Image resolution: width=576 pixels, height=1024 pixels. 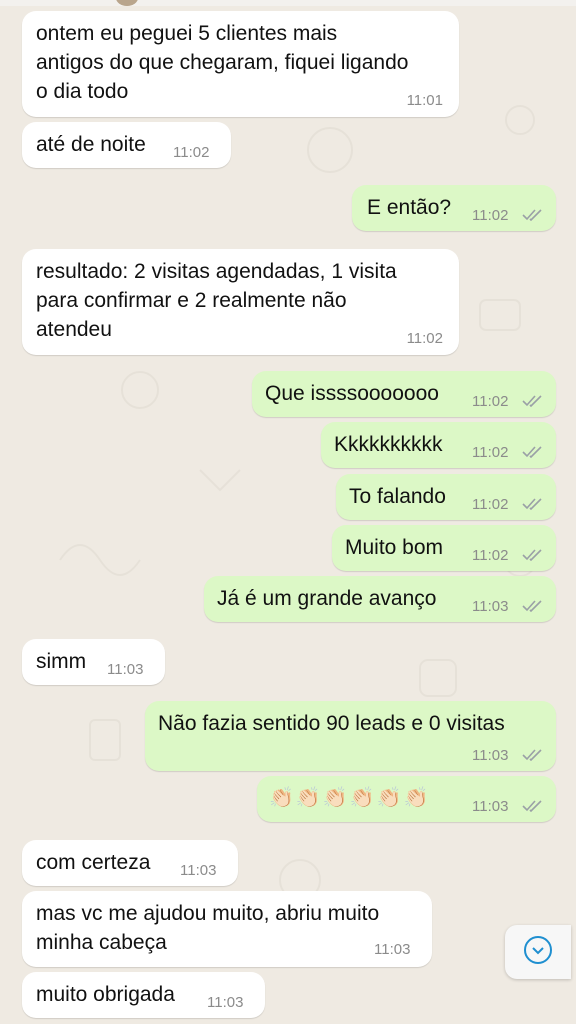 I want to click on message-outgoing: Muito bom 11:02, so click(x=444, y=548).